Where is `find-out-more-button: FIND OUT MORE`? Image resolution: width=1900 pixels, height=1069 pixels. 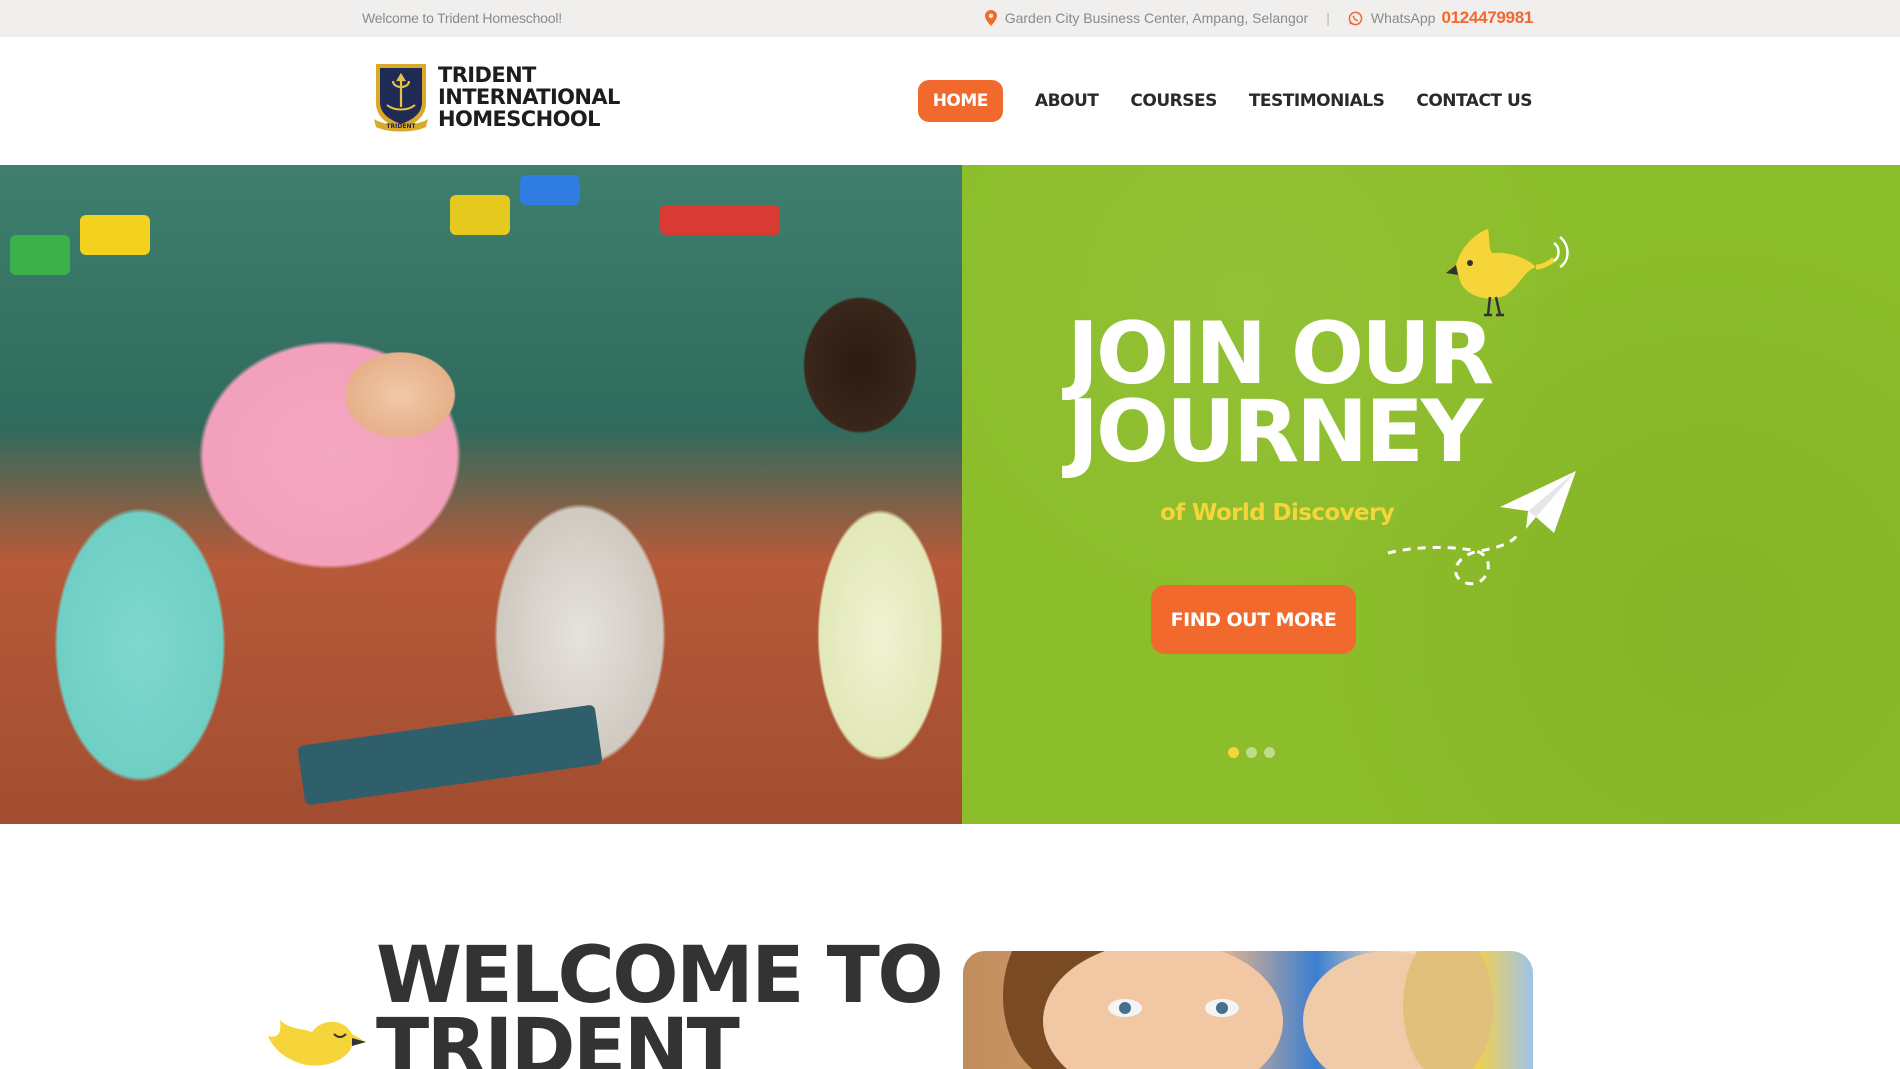 find-out-more-button: FIND OUT MORE is located at coordinates (1253, 619).